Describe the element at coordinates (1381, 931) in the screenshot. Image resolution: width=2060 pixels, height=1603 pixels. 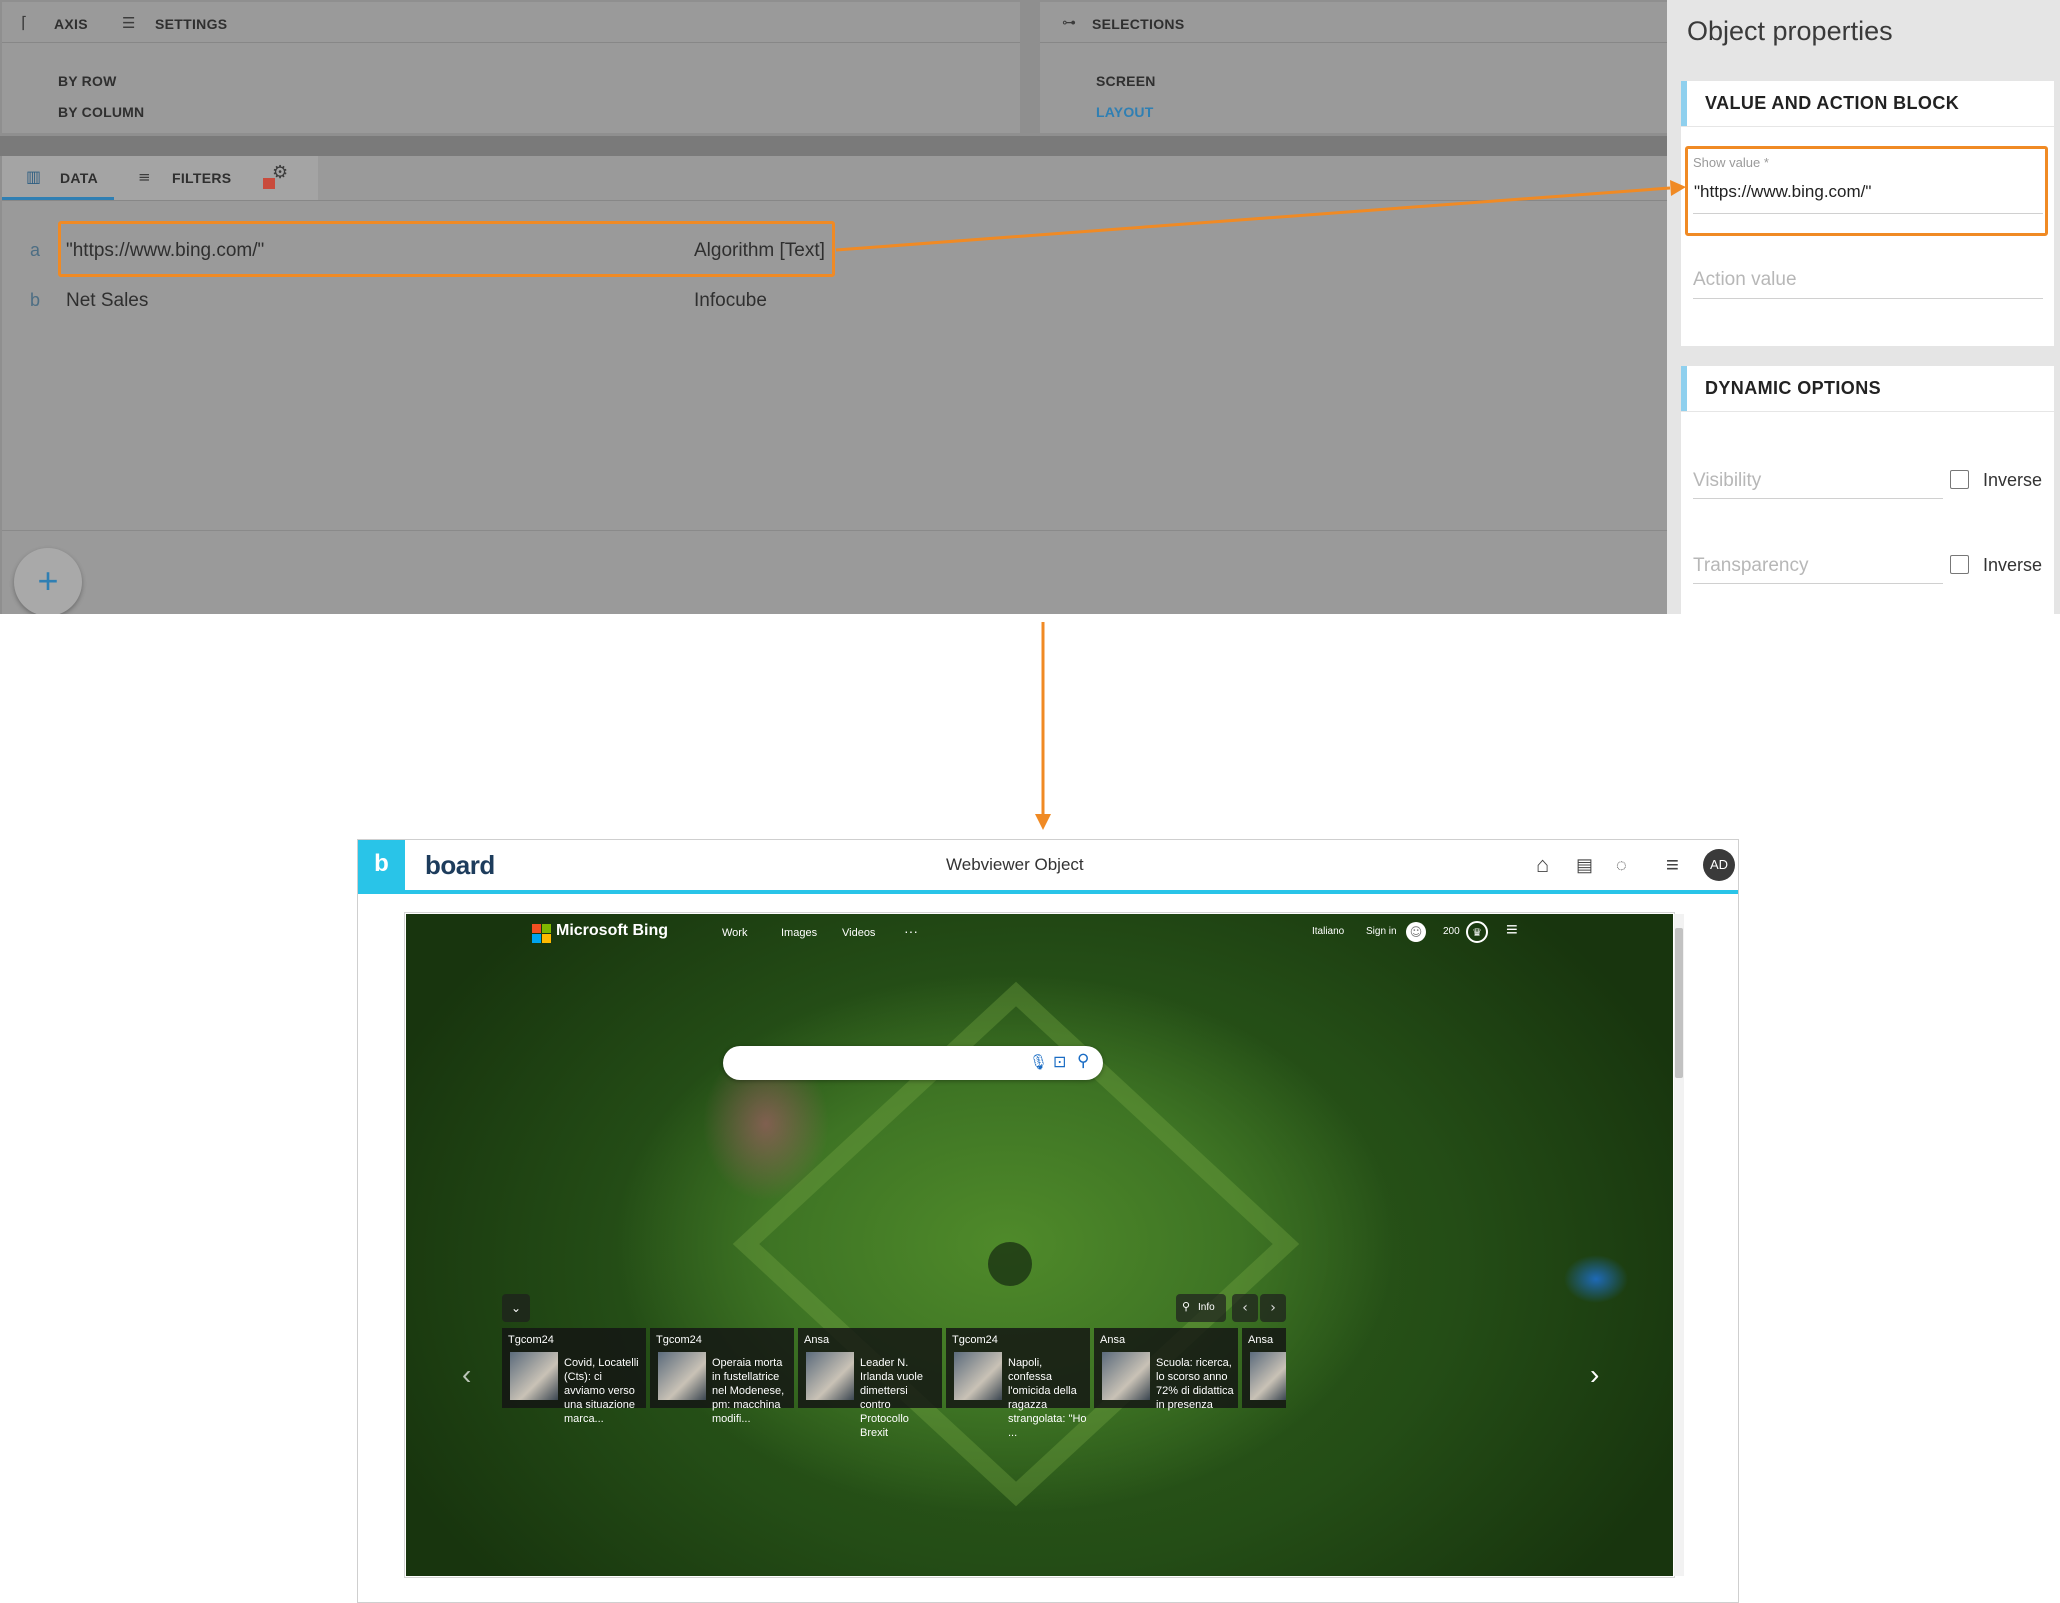
I see `sign-in-link: Sign in` at that location.